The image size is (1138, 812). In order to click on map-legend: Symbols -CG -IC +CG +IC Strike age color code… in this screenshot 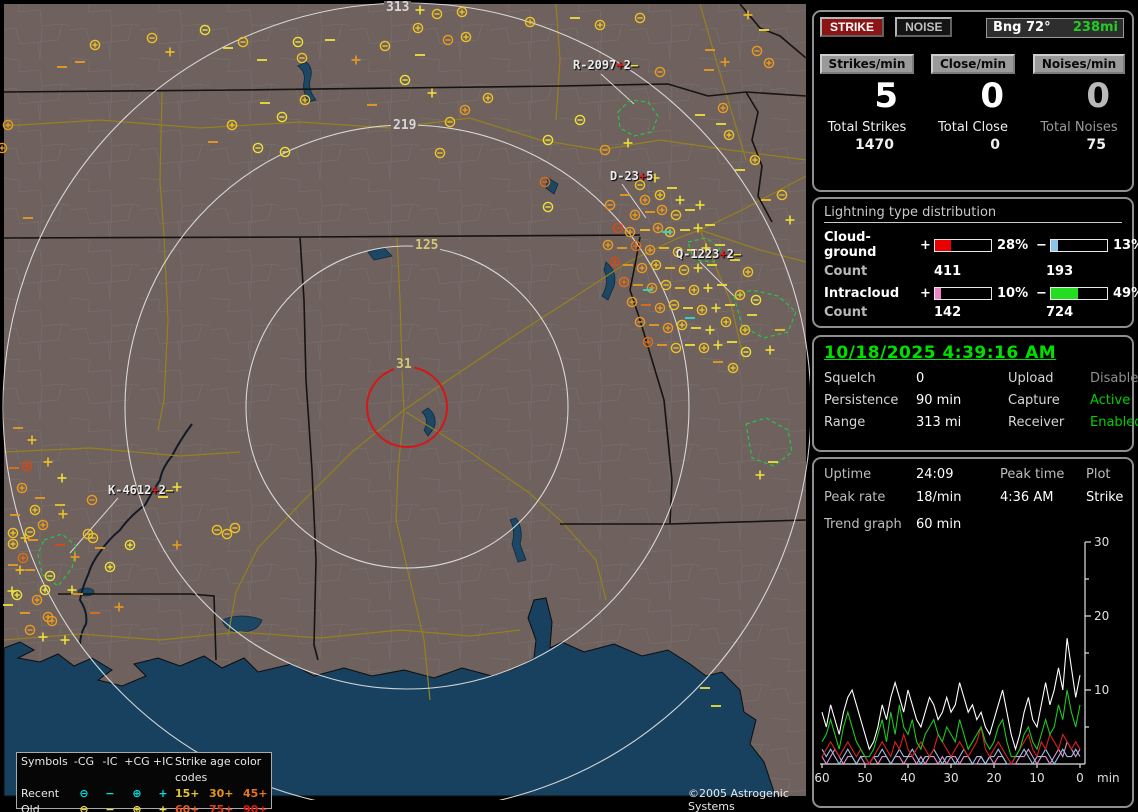, I will do `click(144, 782)`.